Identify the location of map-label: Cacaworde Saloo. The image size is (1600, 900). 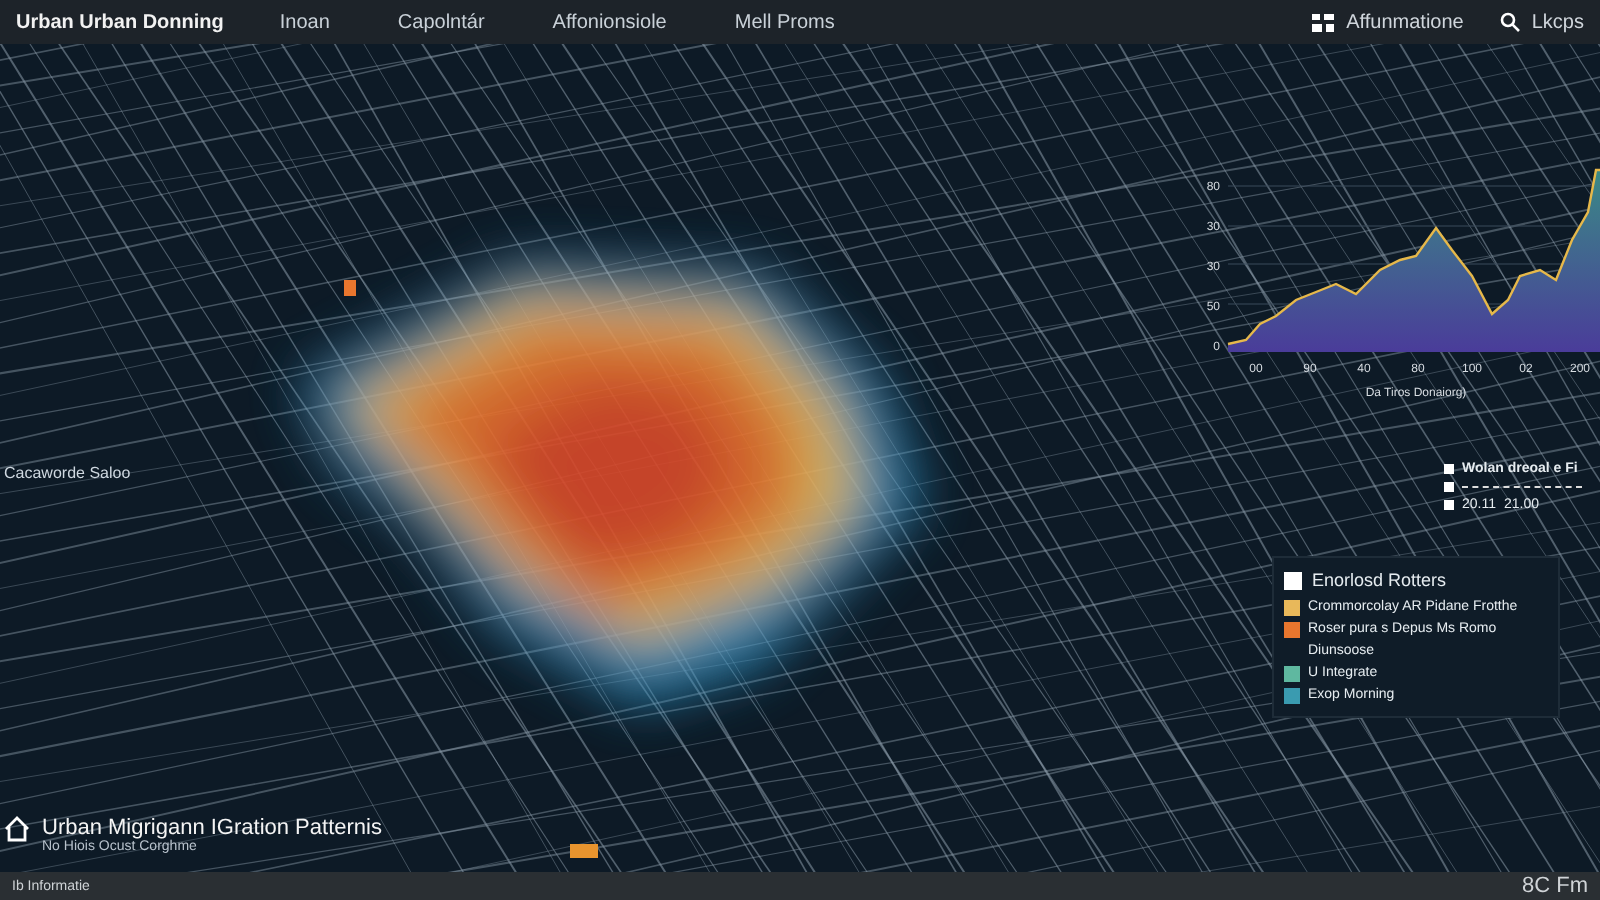
(67, 473).